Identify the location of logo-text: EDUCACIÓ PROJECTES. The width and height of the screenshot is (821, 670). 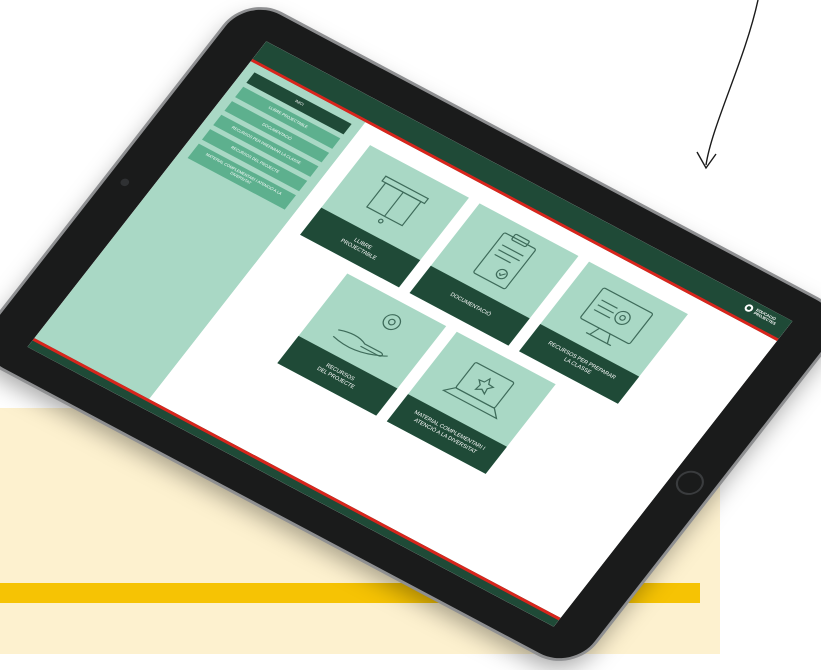
(765, 316).